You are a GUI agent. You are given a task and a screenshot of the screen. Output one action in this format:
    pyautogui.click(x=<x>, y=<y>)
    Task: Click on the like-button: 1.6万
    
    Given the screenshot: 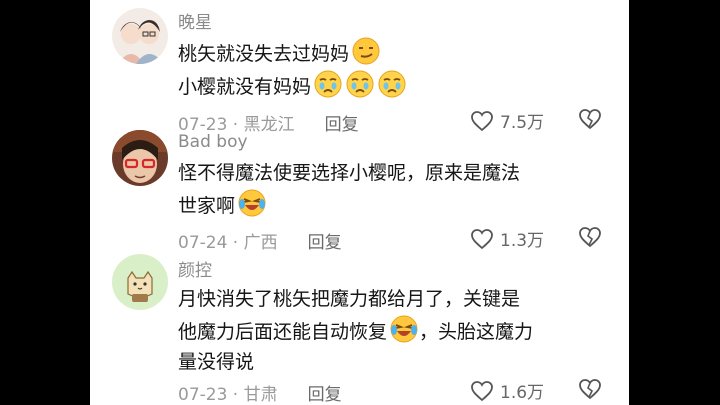 What is the action you would take?
    pyautogui.click(x=507, y=390)
    